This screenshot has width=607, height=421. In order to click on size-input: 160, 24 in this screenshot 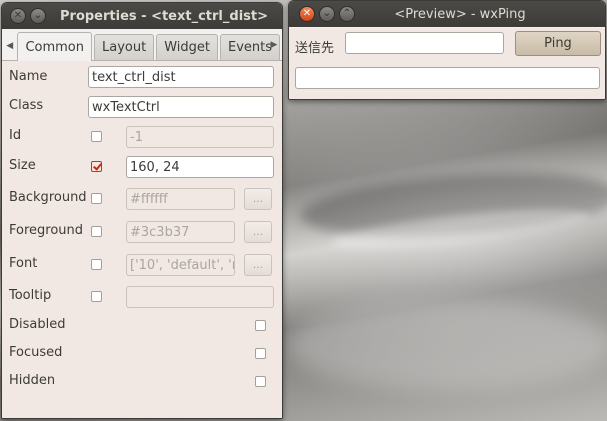, I will do `click(200, 167)`.